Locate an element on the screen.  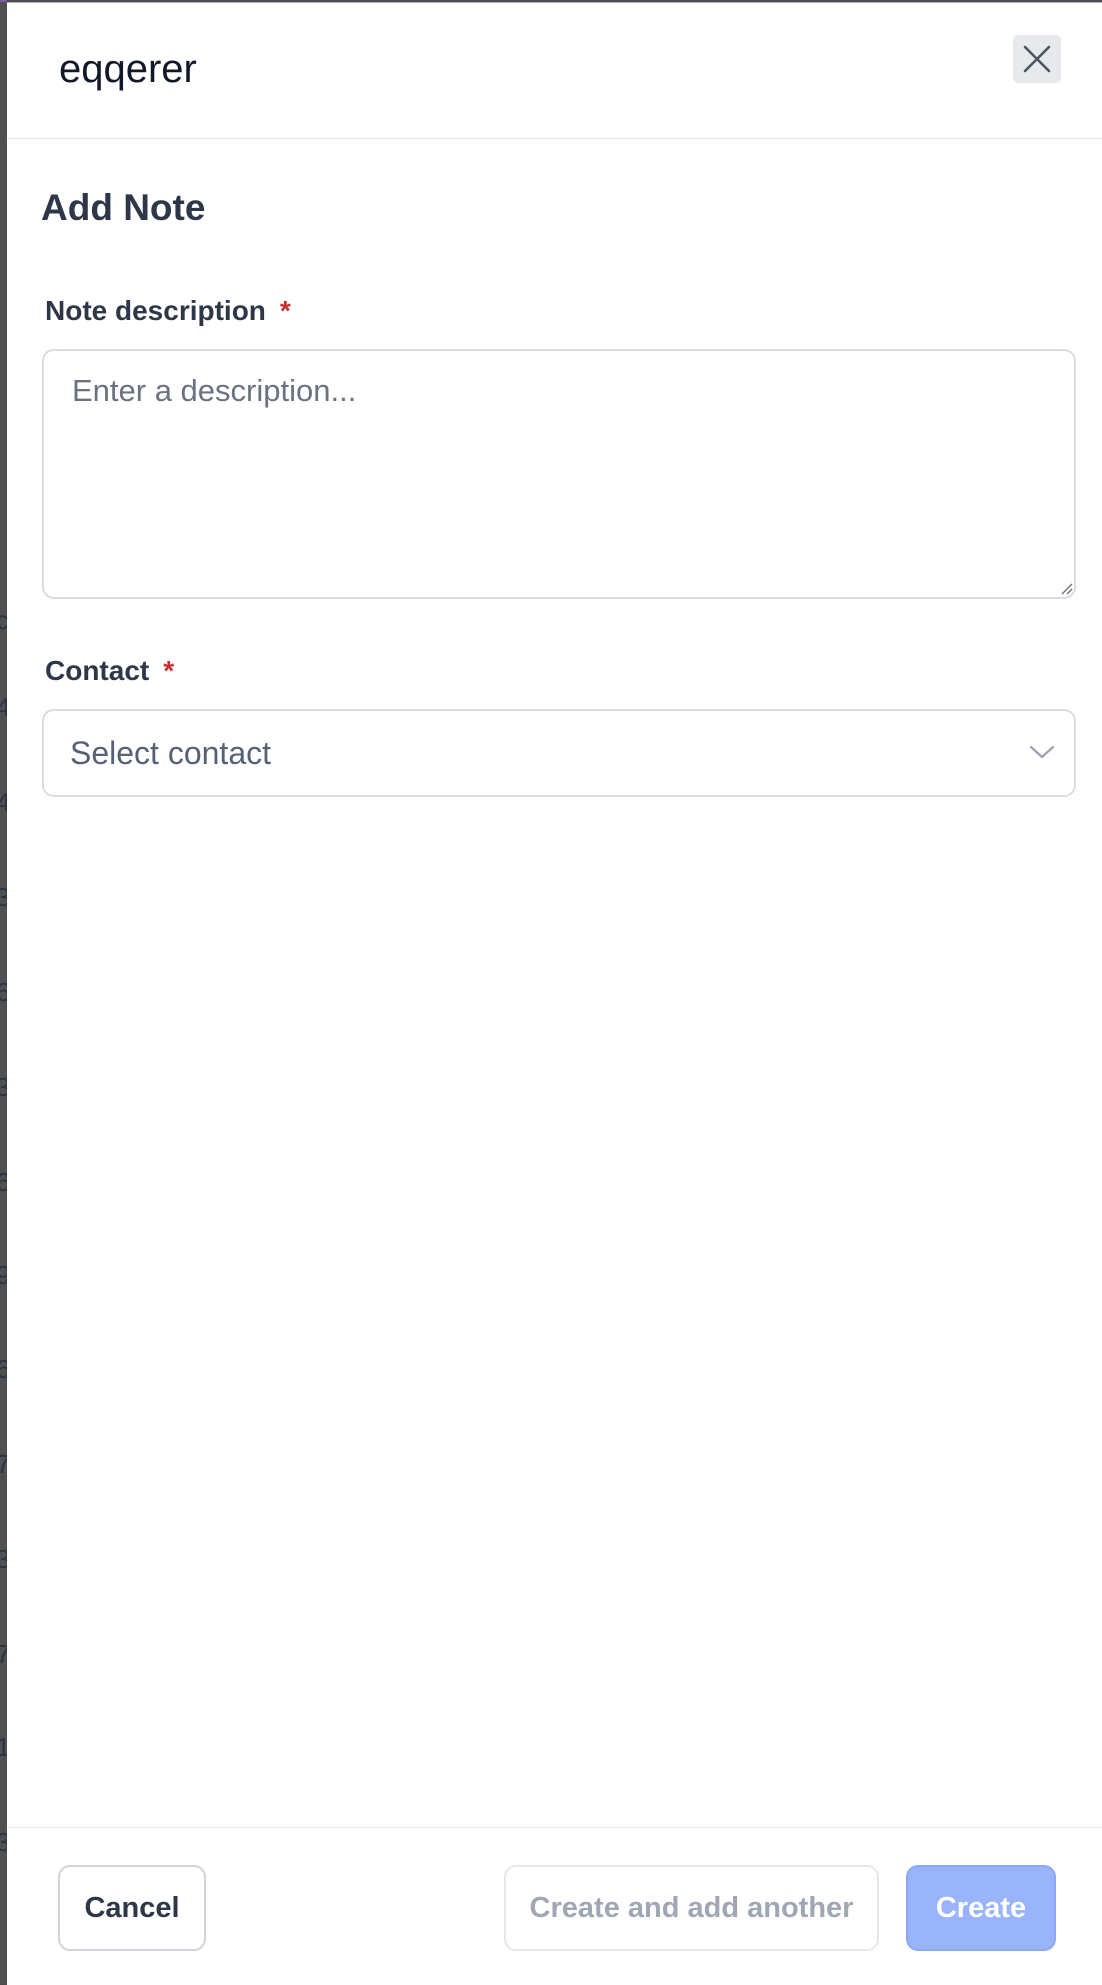
create-button: Create is located at coordinates (981, 1908).